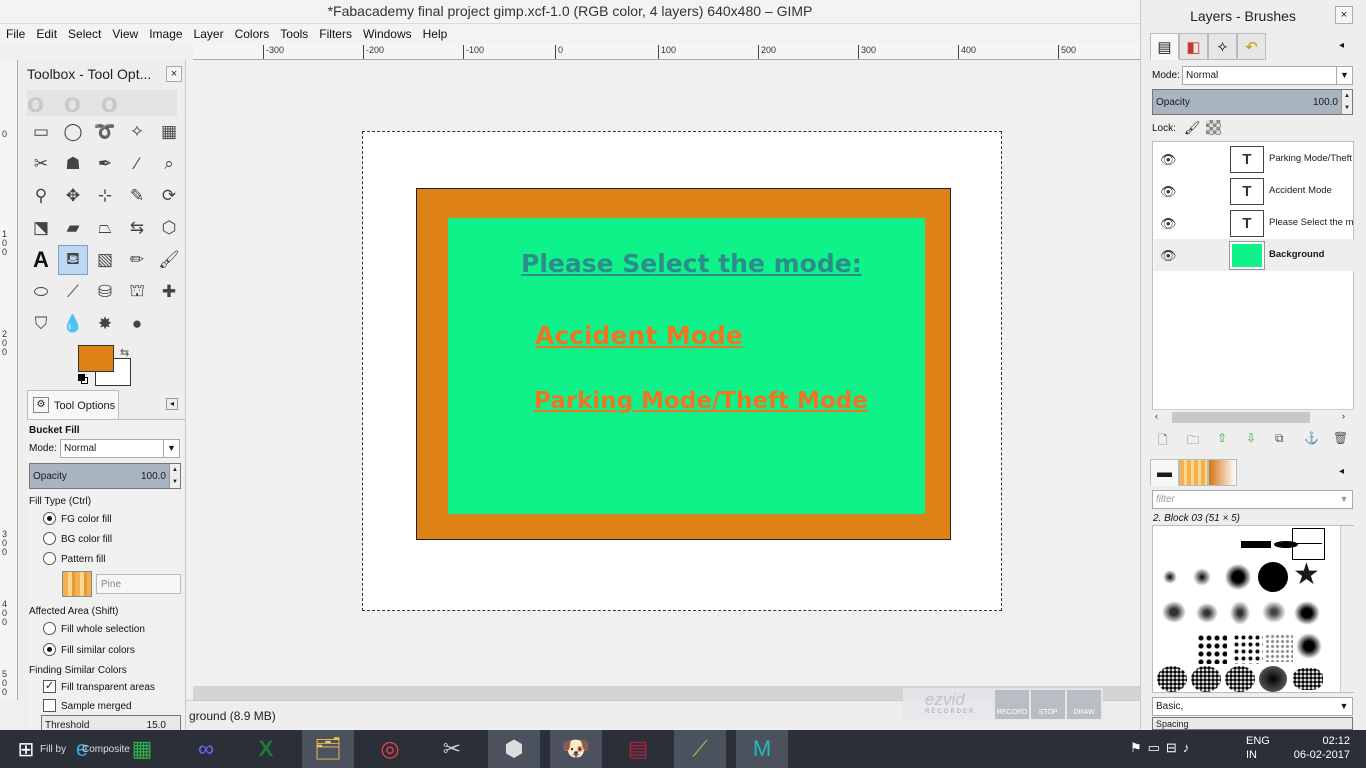 The height and width of the screenshot is (768, 1366). I want to click on tool-options-menu-icon: ◂, so click(172, 404).